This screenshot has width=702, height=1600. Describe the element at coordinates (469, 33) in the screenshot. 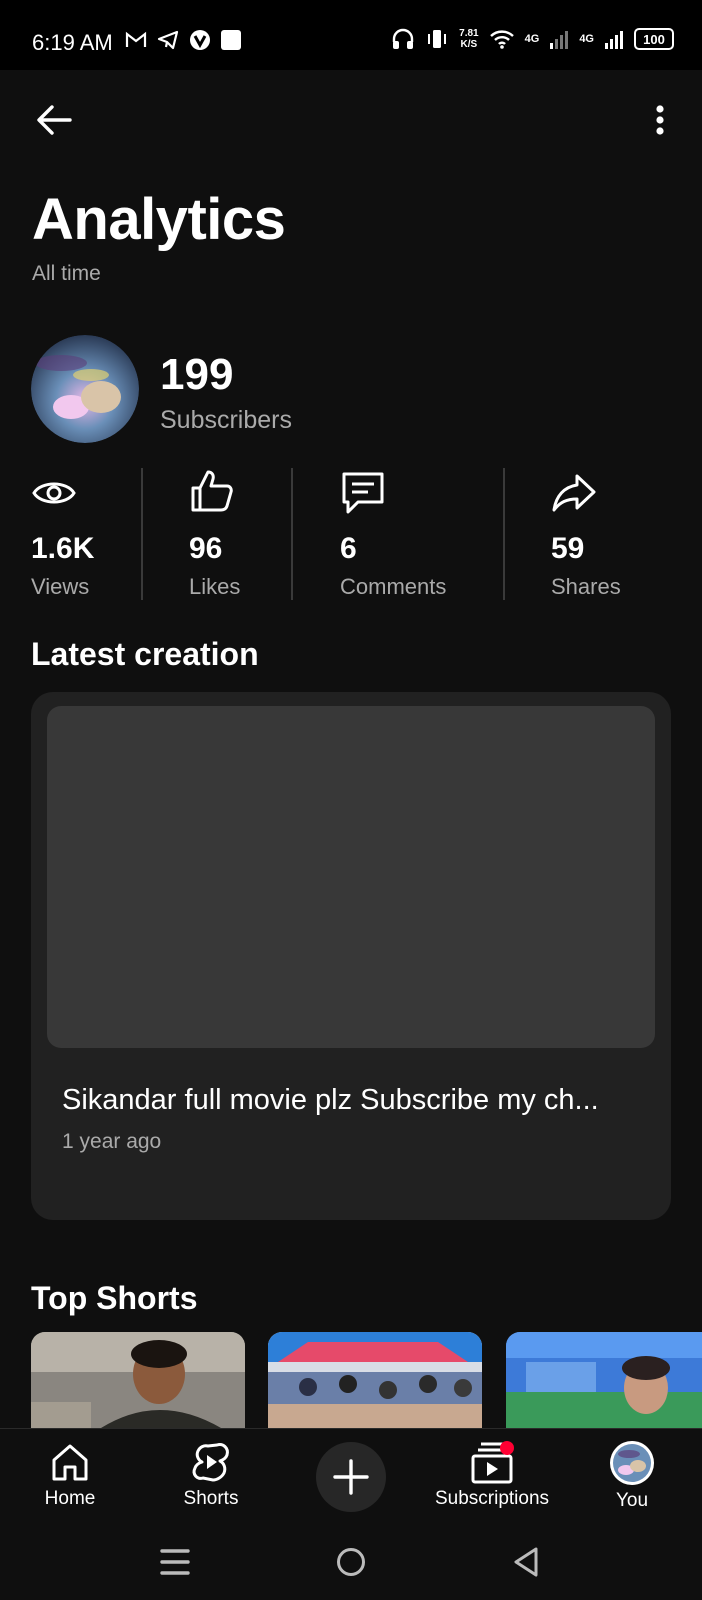

I see `speed-value: 7.81` at that location.